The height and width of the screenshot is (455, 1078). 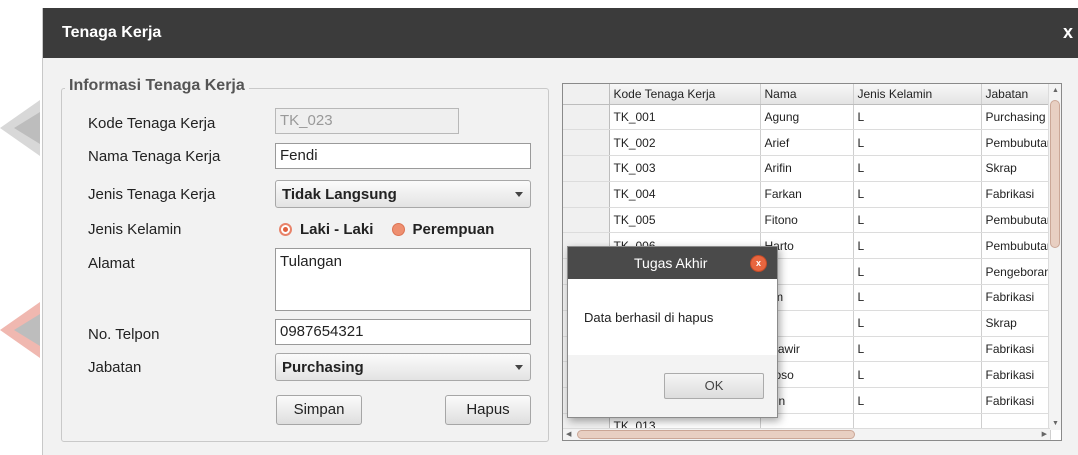 What do you see at coordinates (716, 434) in the screenshot?
I see `horizontal-scroll-thumb` at bounding box center [716, 434].